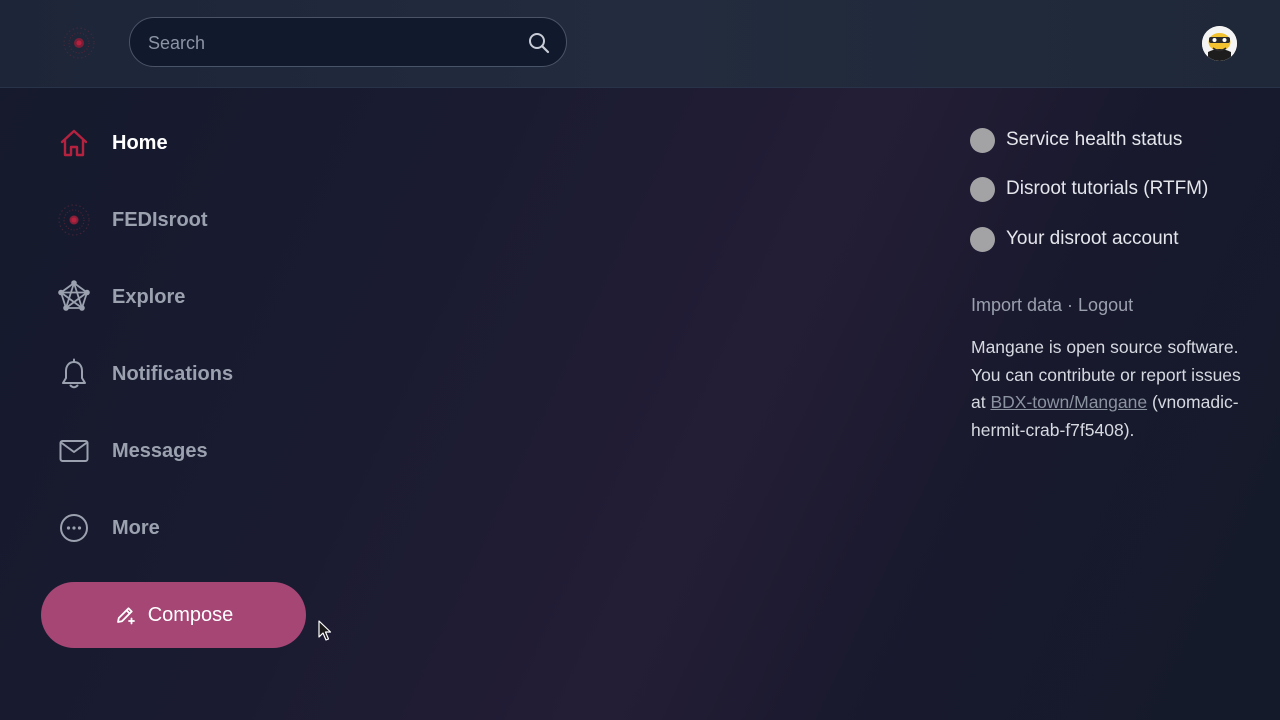 This screenshot has width=1280, height=720. Describe the element at coordinates (539, 43) in the screenshot. I see `search-icon` at that location.